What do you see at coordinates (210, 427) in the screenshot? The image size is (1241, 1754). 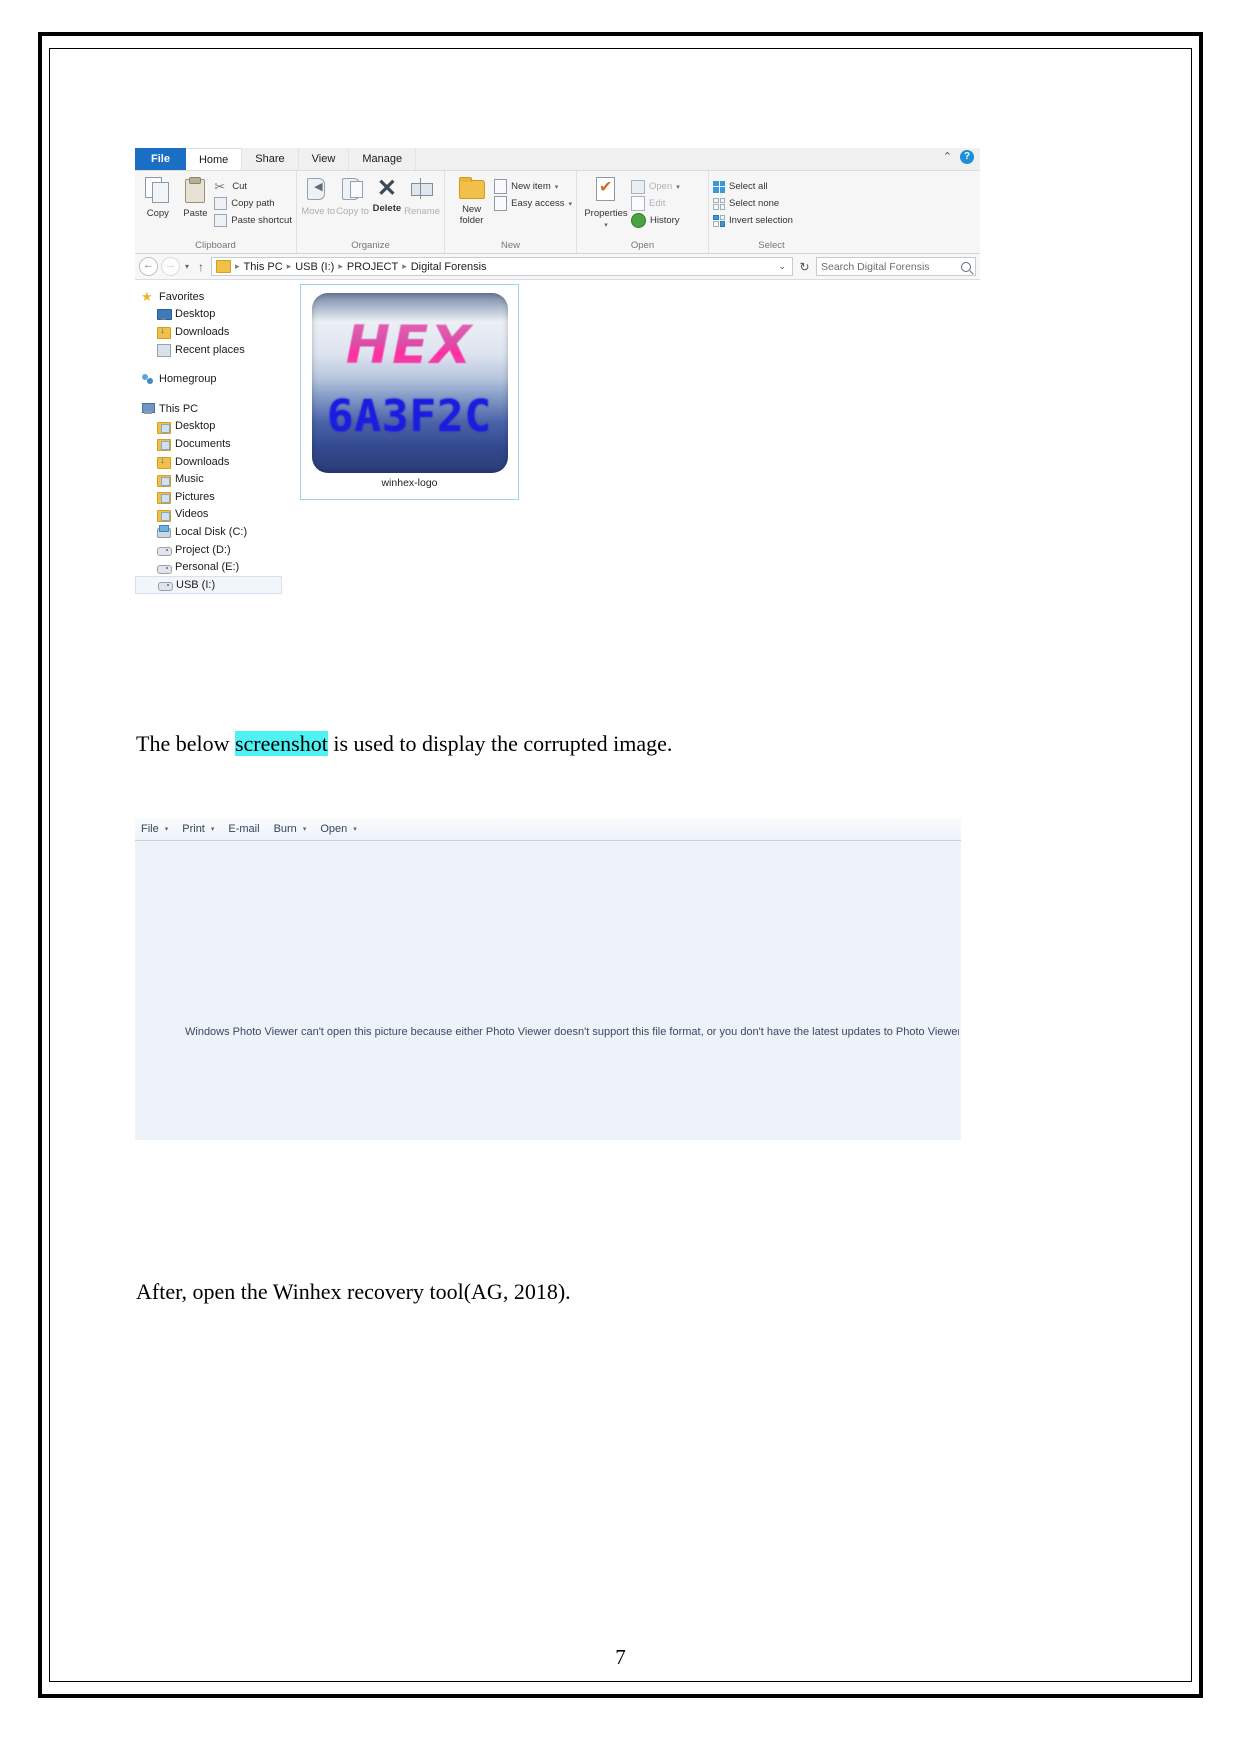 I see `sidebar-item-desktop: Desktop` at bounding box center [210, 427].